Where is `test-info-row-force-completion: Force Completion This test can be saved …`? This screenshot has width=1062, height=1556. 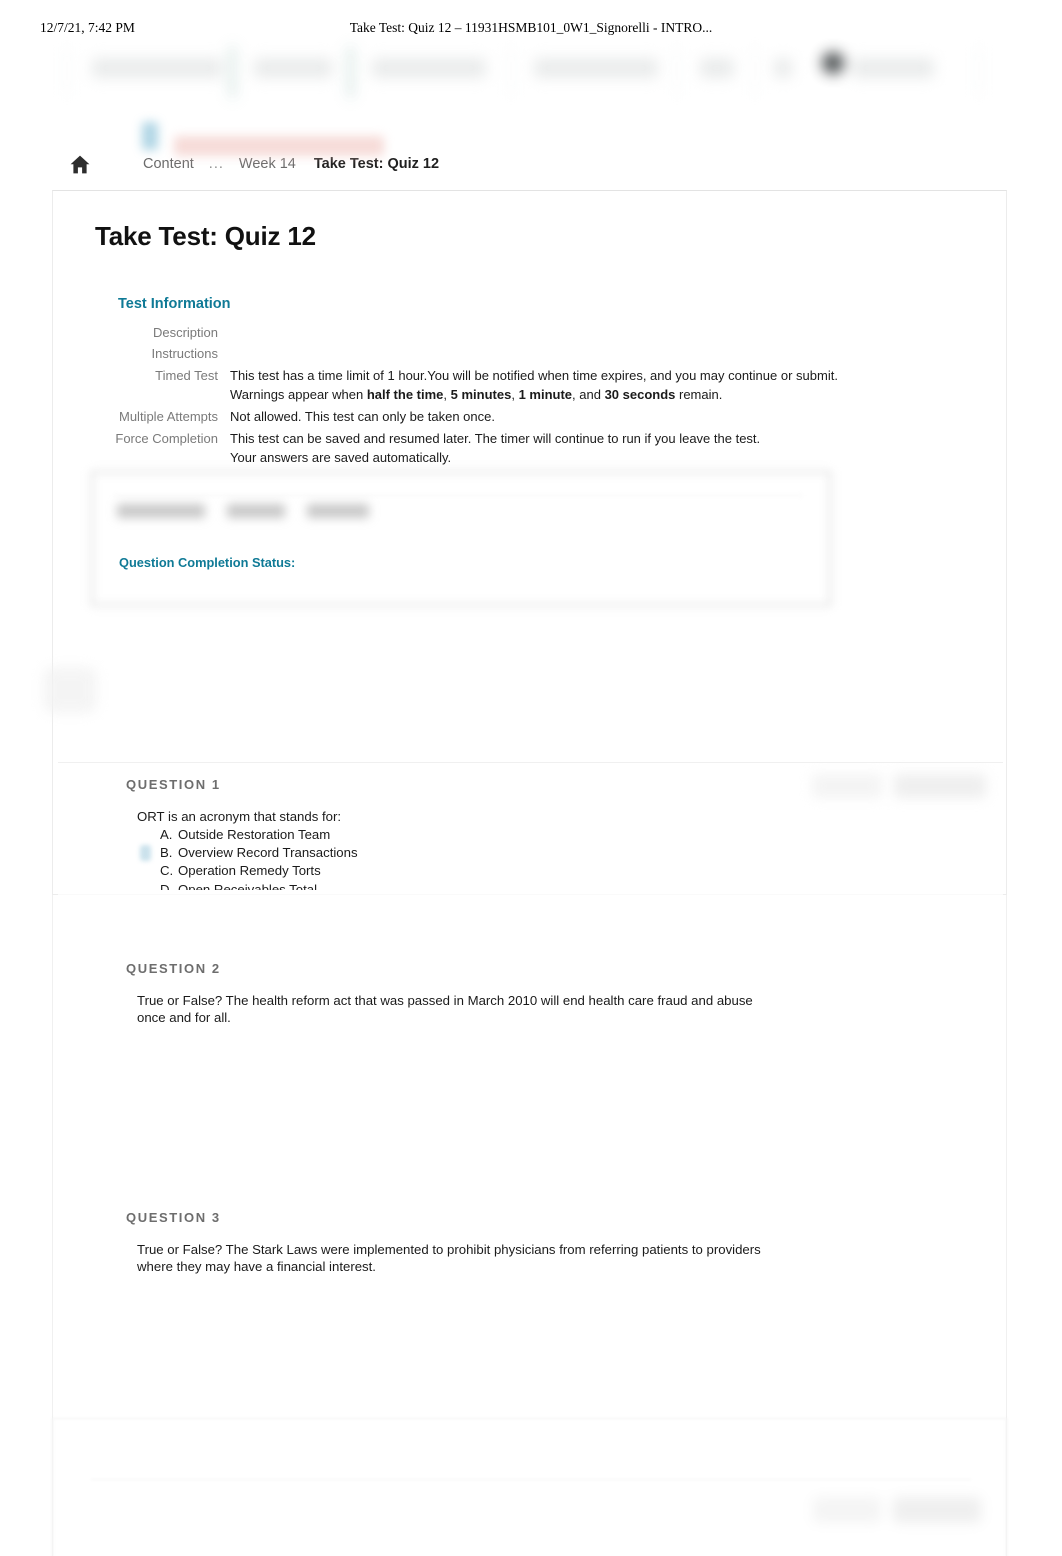 test-info-row-force-completion: Force Completion This test can be saved … is located at coordinates (508, 448).